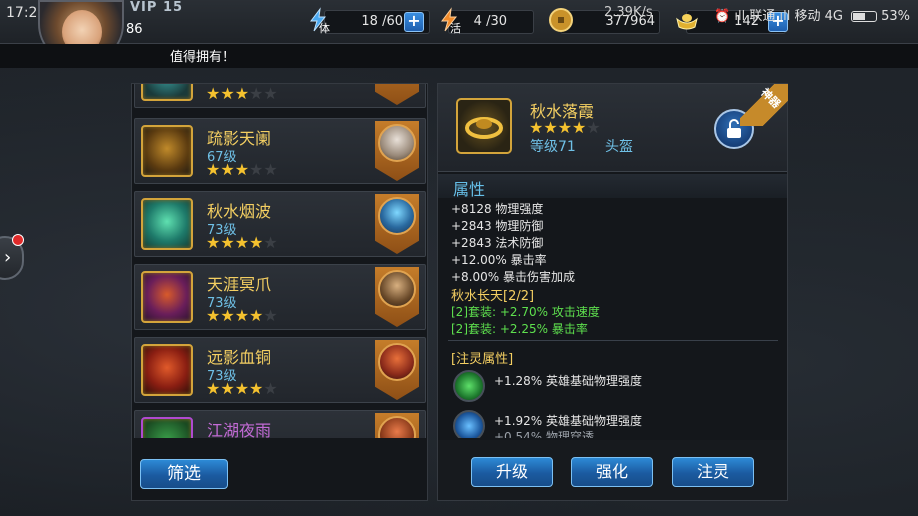  Describe the element at coordinates (561, 20) in the screenshot. I see `coin-icon` at that location.